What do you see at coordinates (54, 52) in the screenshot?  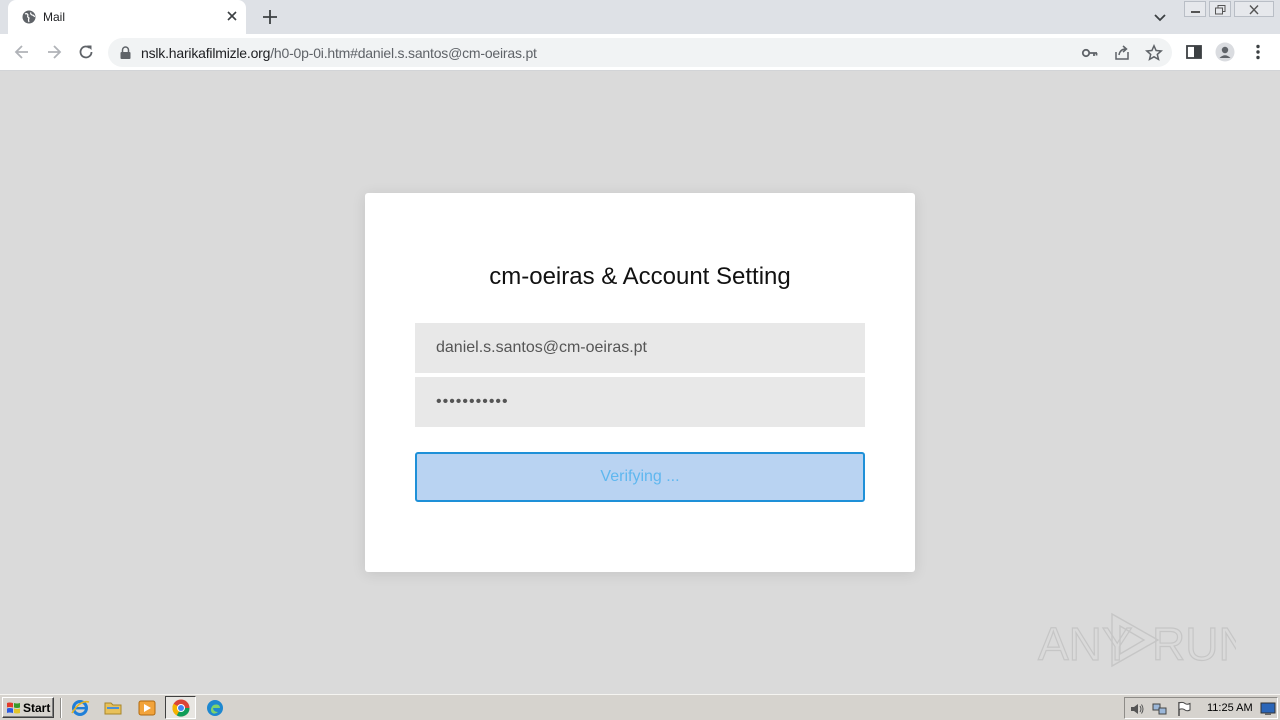 I see `arrow-right-icon` at bounding box center [54, 52].